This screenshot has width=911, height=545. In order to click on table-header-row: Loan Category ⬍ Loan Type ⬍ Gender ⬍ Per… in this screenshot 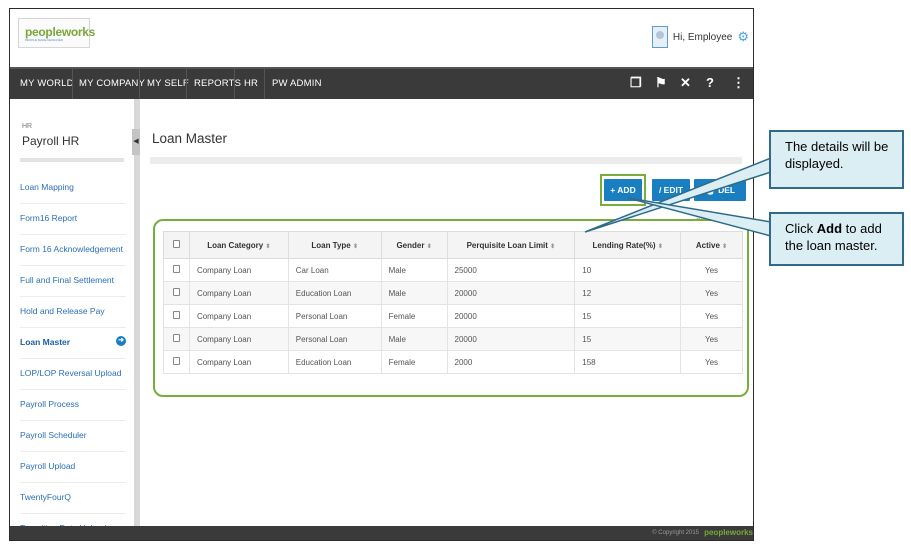, I will do `click(453, 245)`.